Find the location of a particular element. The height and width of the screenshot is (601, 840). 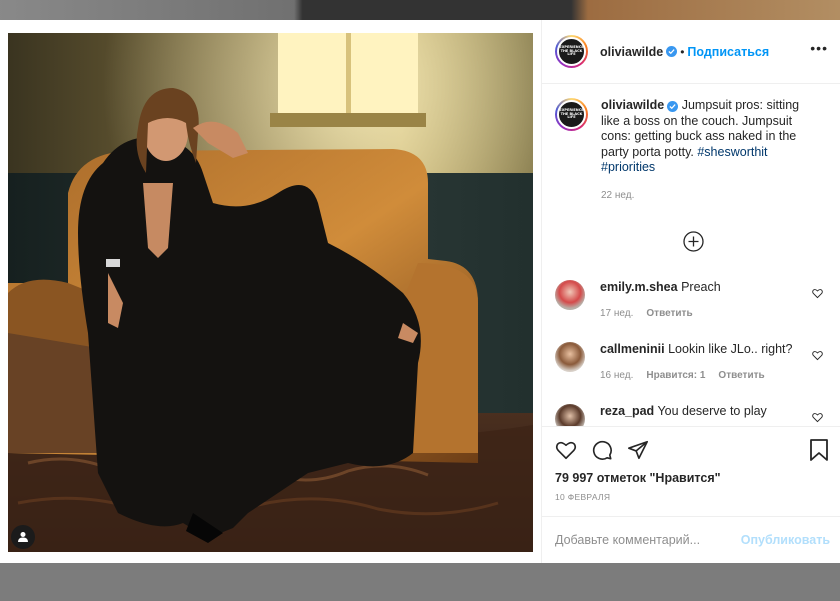

page-backdrop-bottom is located at coordinates (420, 582).